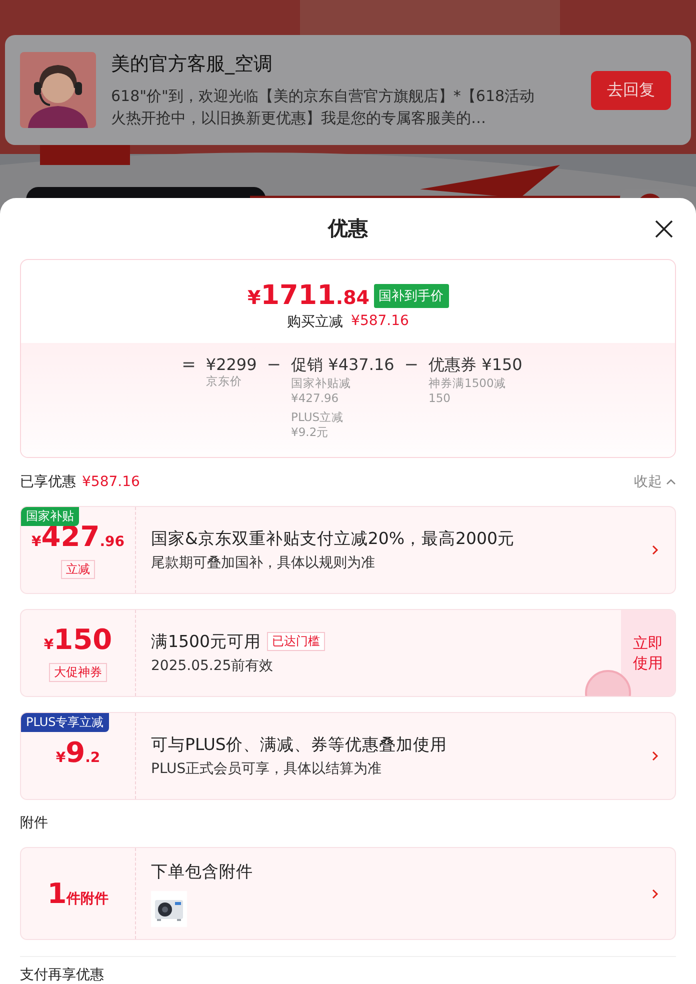  What do you see at coordinates (411, 296) in the screenshot?
I see `price-tag: 国补到手价` at bounding box center [411, 296].